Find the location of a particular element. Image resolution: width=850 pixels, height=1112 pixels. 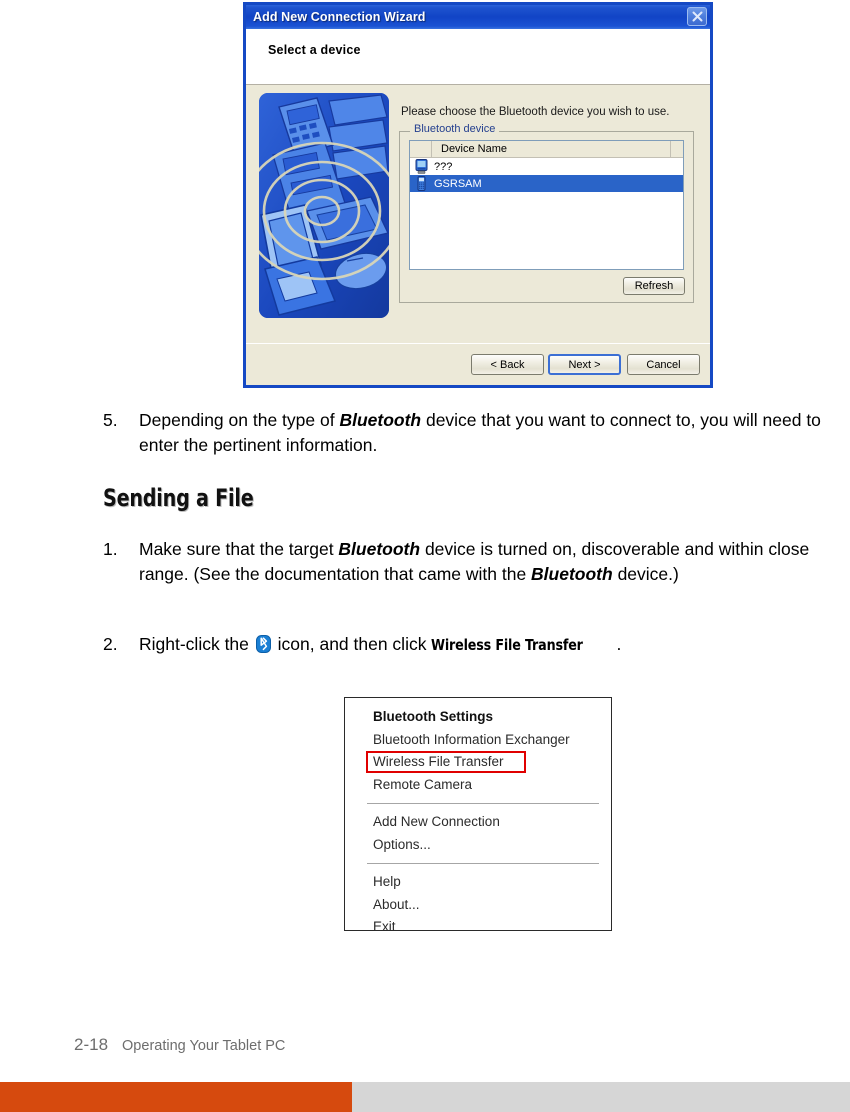

page-number: 2-18 is located at coordinates (91, 1044).